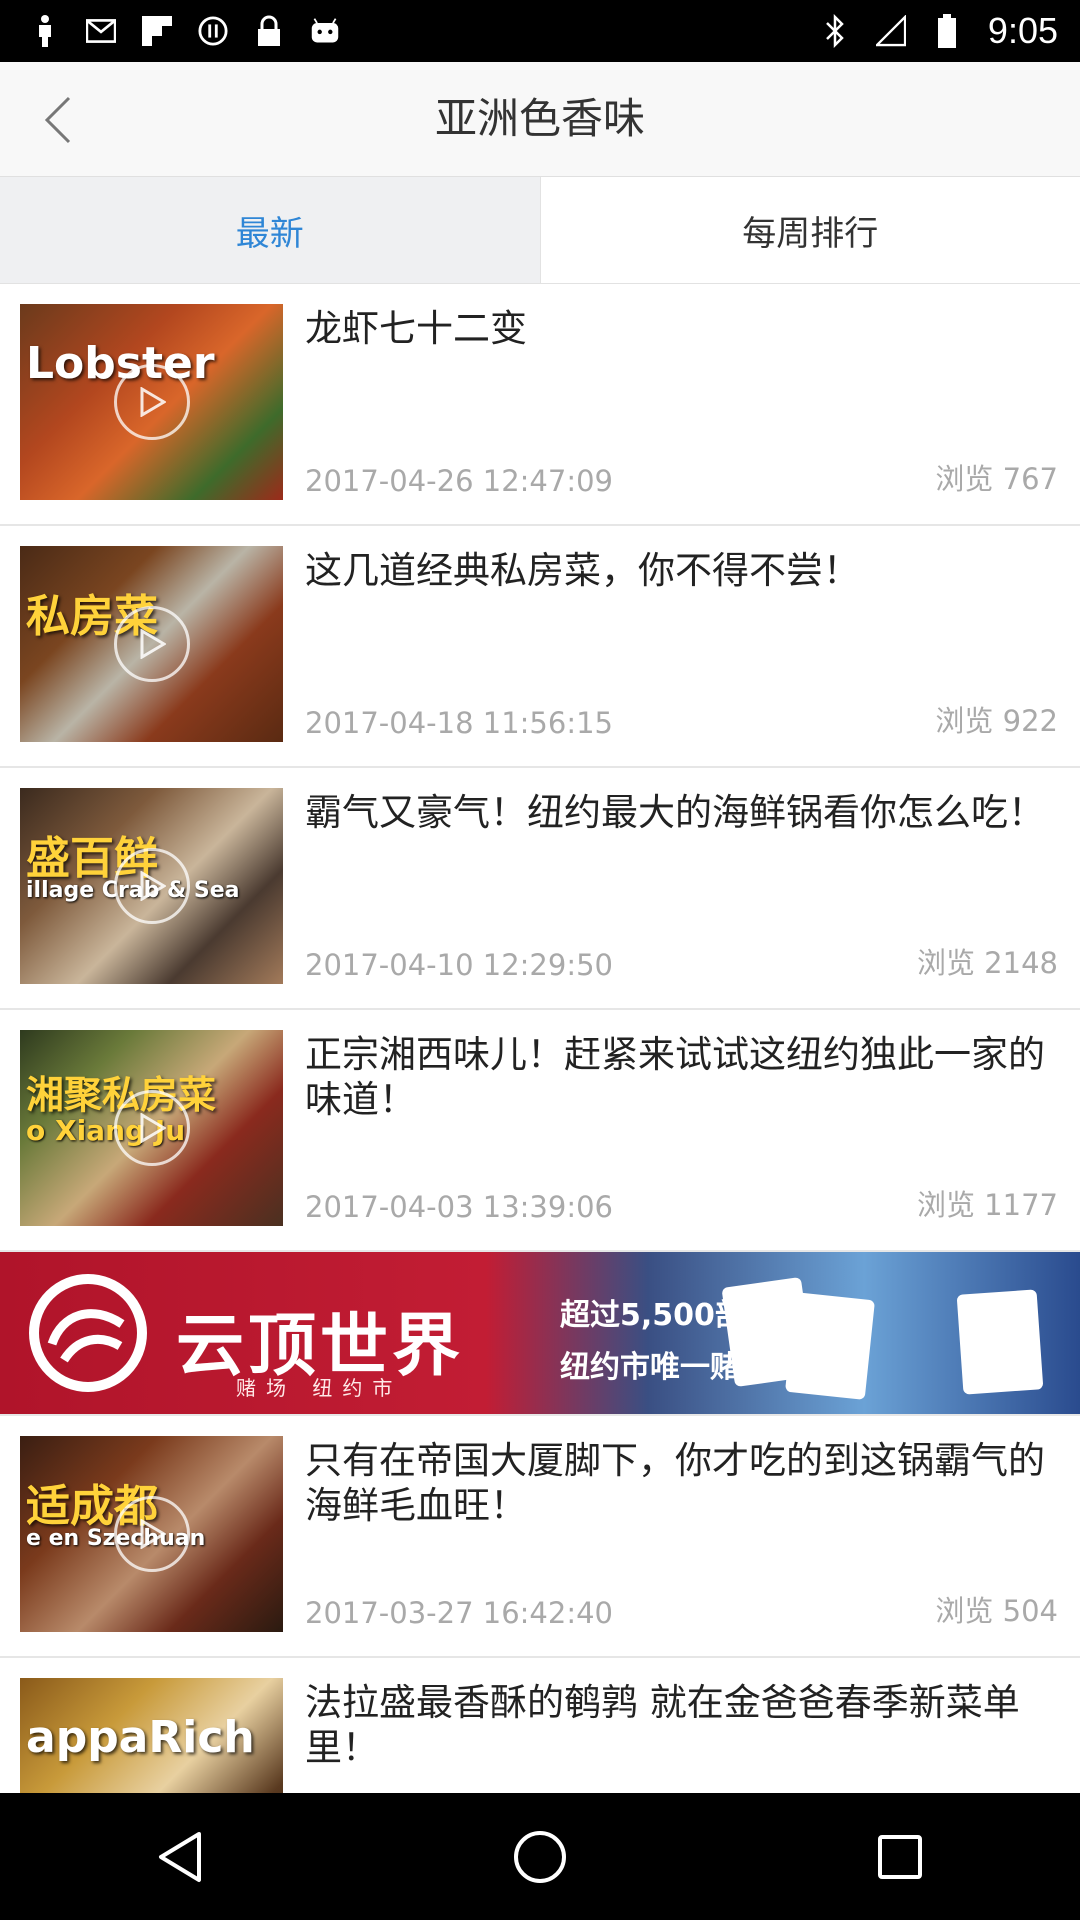 The width and height of the screenshot is (1080, 1920). Describe the element at coordinates (157, 31) in the screenshot. I see `flipboard-notification-icon` at that location.